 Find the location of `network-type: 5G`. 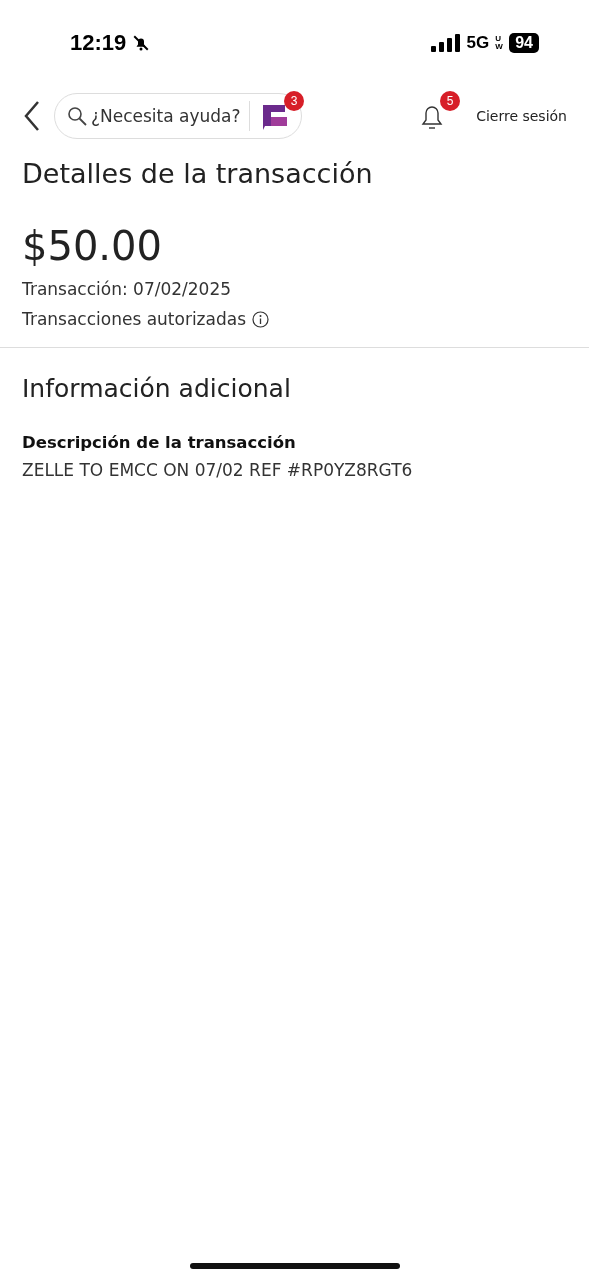

network-type: 5G is located at coordinates (478, 43).